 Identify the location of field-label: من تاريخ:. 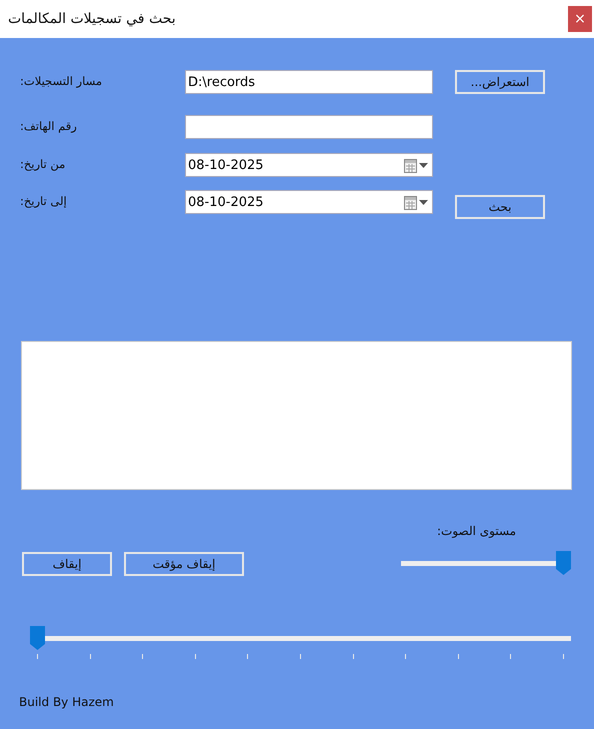
(43, 164).